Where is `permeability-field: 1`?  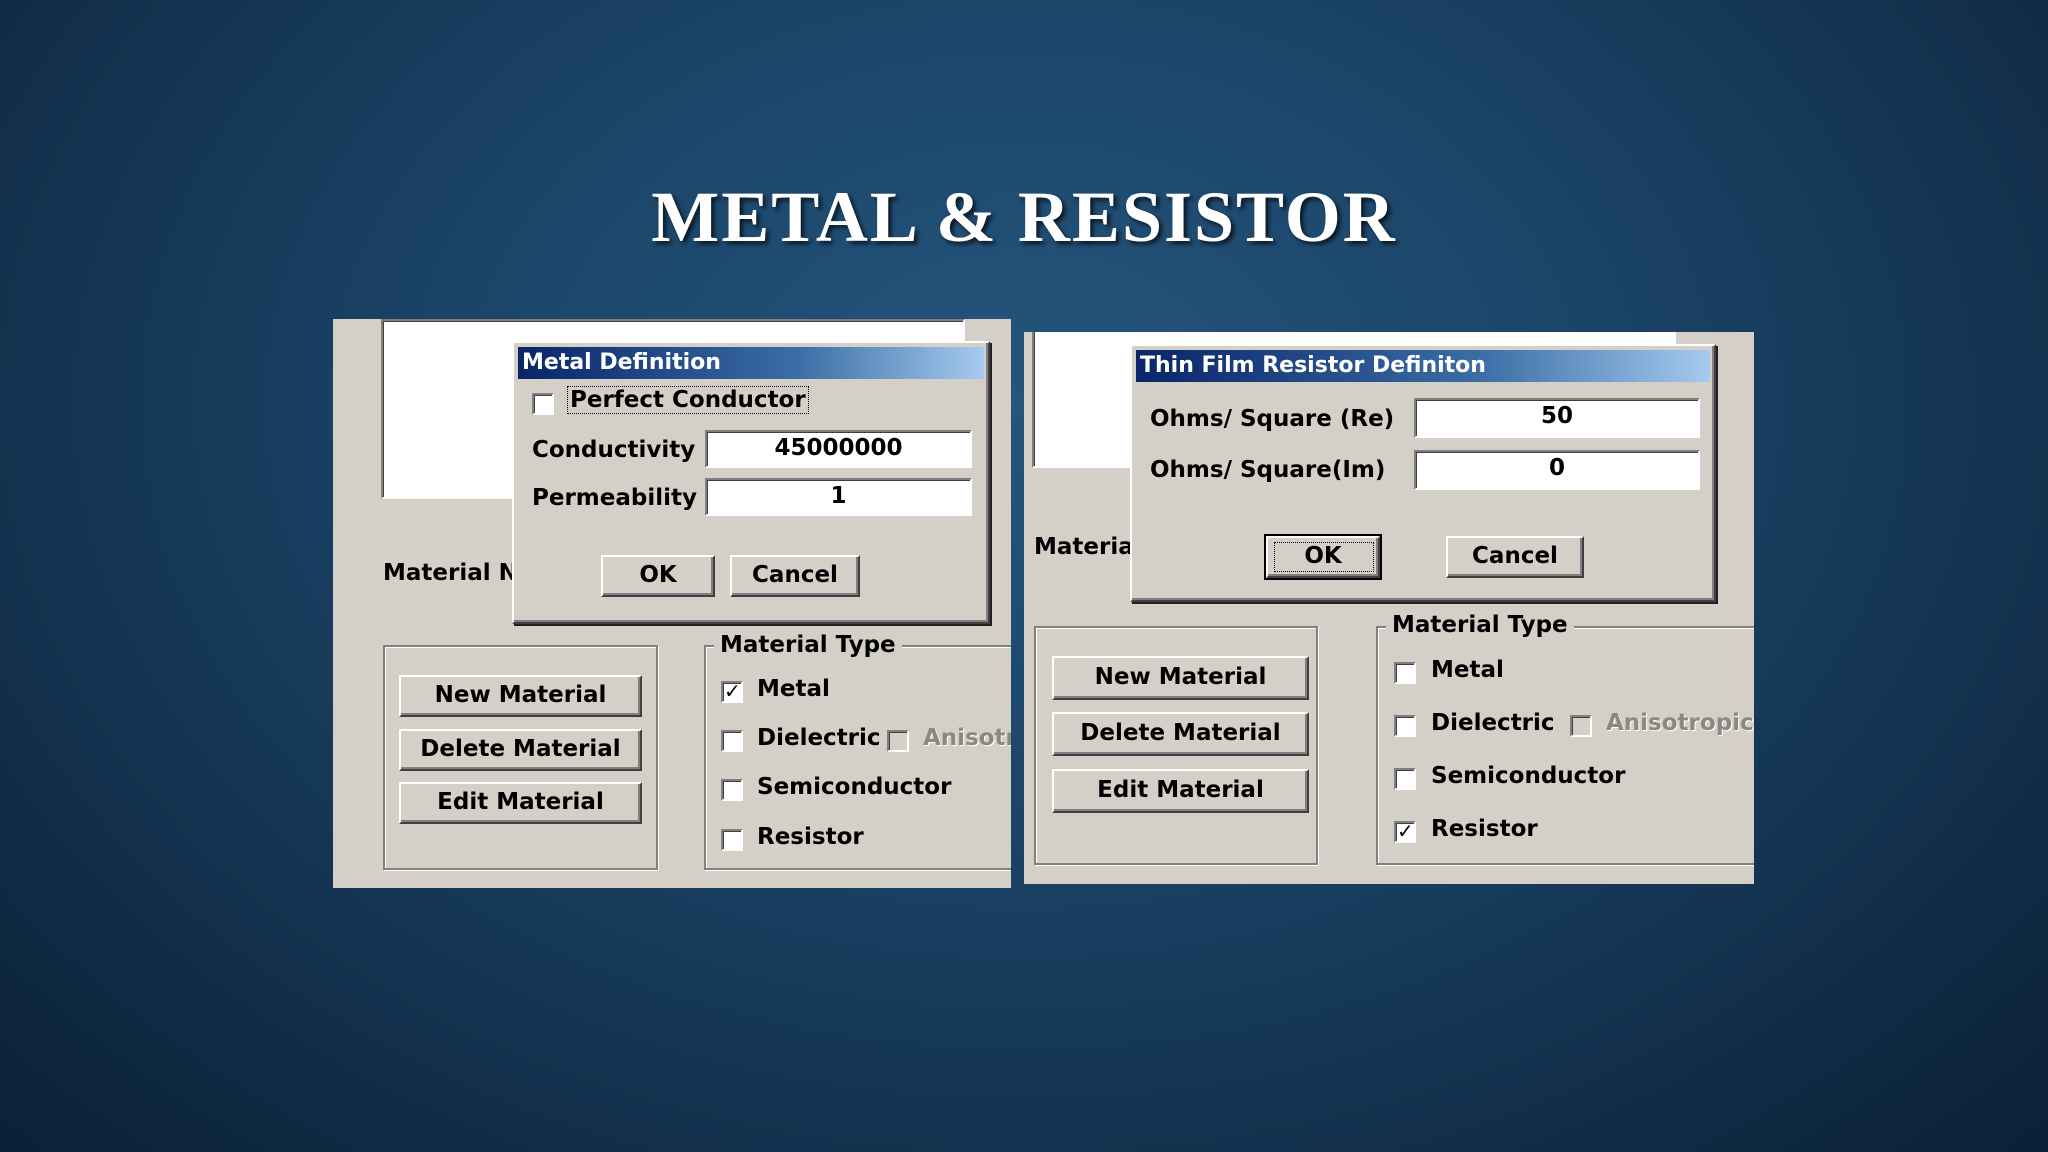 permeability-field: 1 is located at coordinates (838, 497).